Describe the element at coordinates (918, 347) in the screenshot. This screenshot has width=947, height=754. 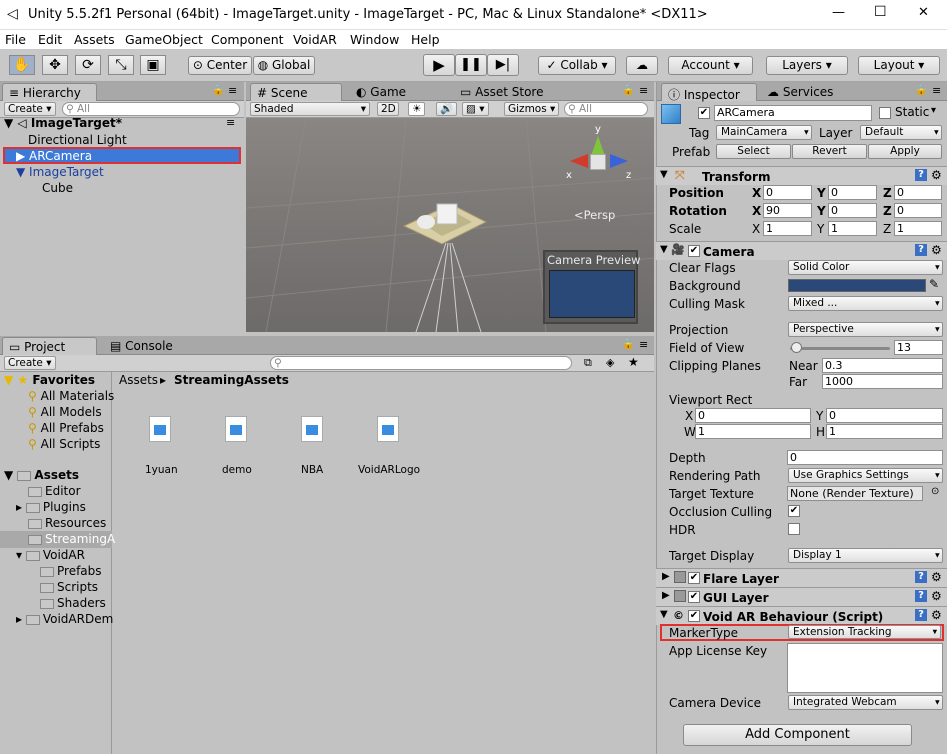
I see `fov-field: 13` at that location.